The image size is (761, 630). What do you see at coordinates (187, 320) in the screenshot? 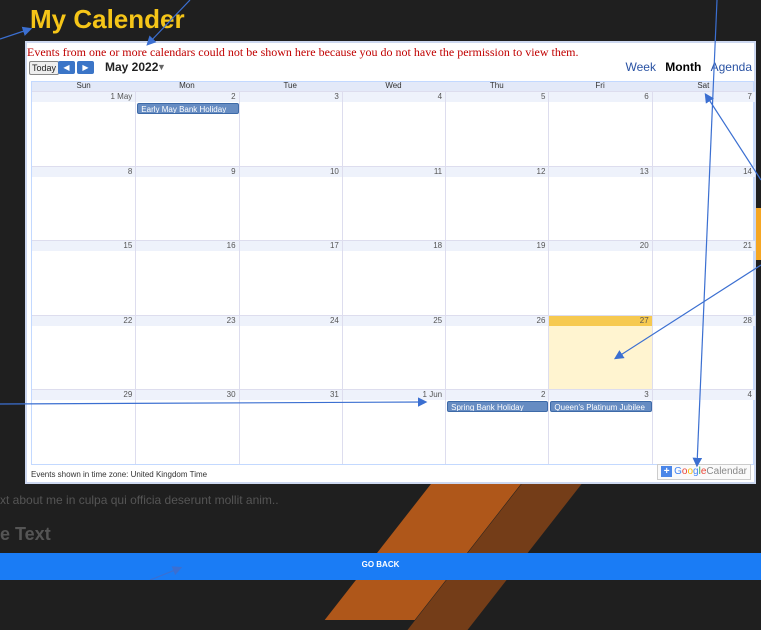
I see `day-number: 23` at bounding box center [187, 320].